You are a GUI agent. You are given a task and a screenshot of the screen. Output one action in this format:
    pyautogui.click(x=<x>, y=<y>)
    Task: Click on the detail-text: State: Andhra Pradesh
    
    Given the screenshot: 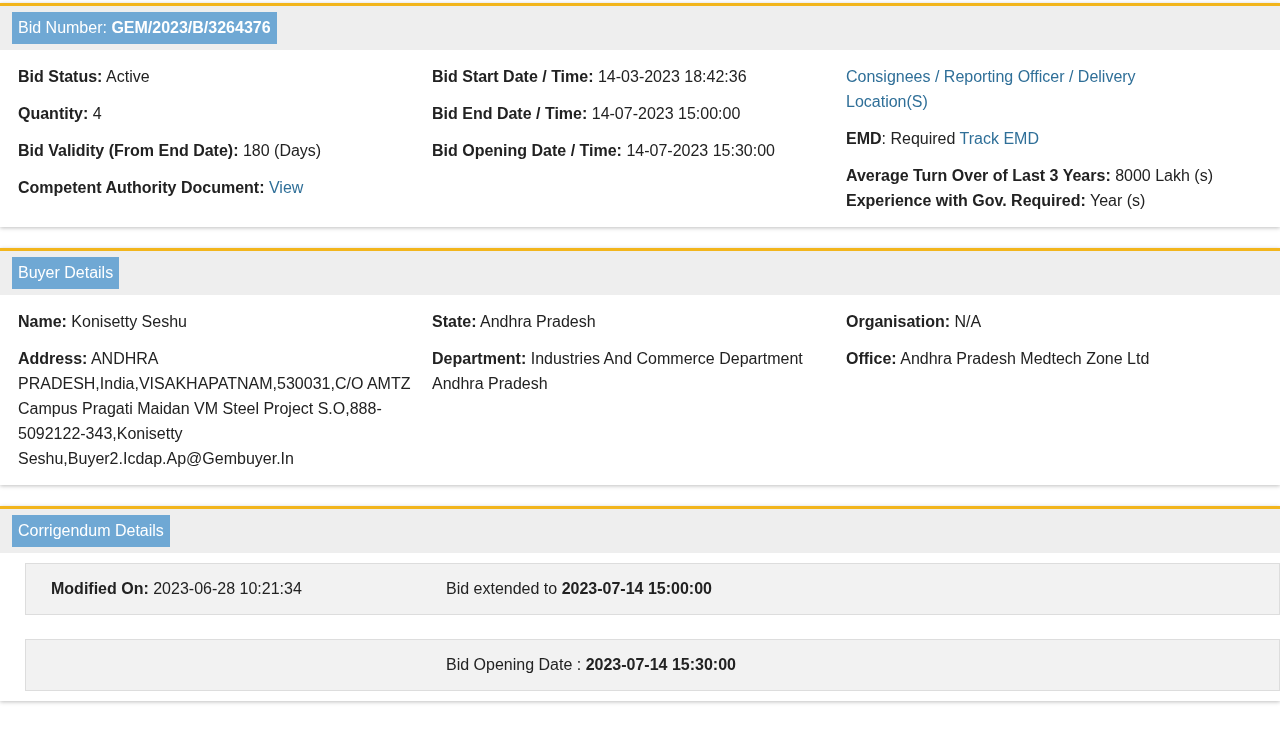 What is the action you would take?
    pyautogui.click(x=514, y=322)
    